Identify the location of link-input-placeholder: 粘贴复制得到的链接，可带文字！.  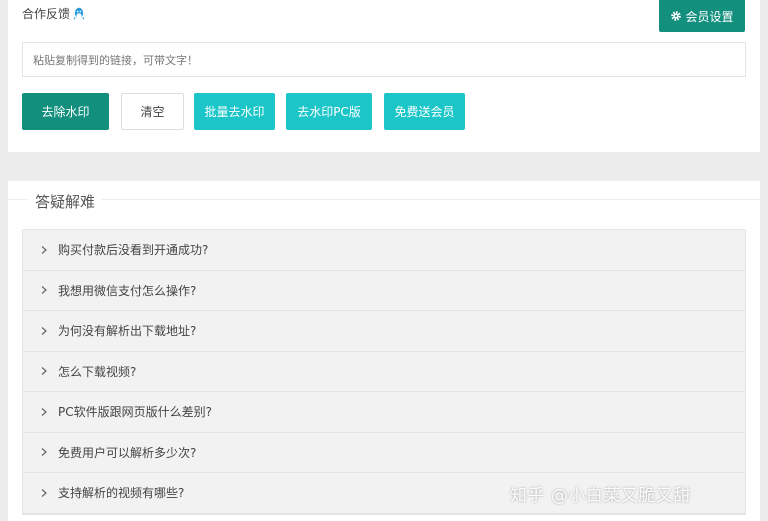
(115, 60).